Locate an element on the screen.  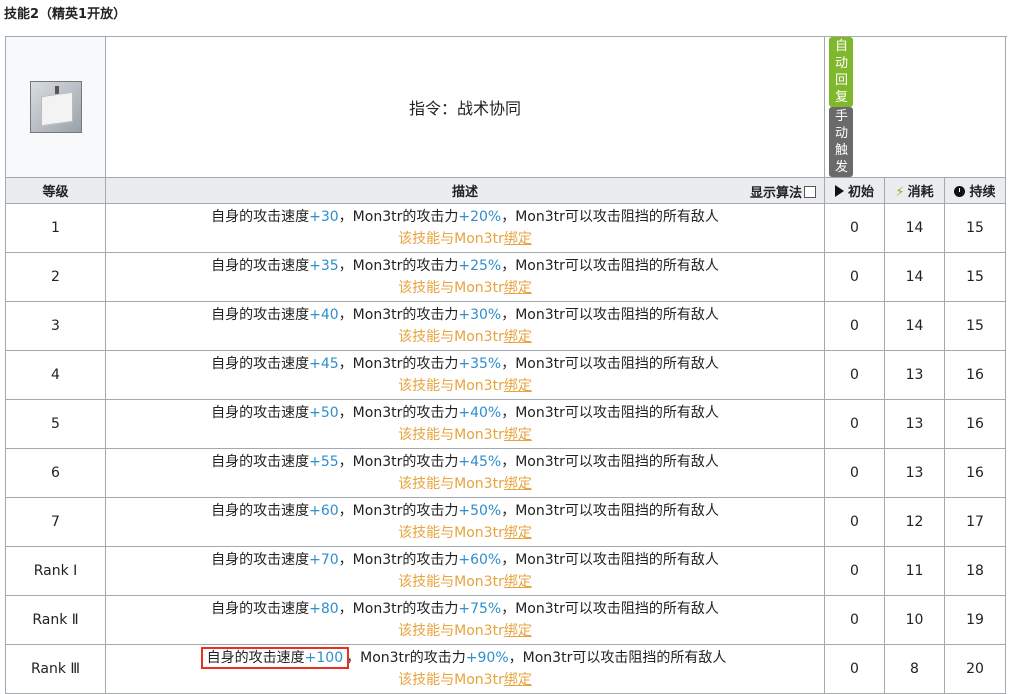
level-cell: Rank Ⅲ is located at coordinates (55, 669).